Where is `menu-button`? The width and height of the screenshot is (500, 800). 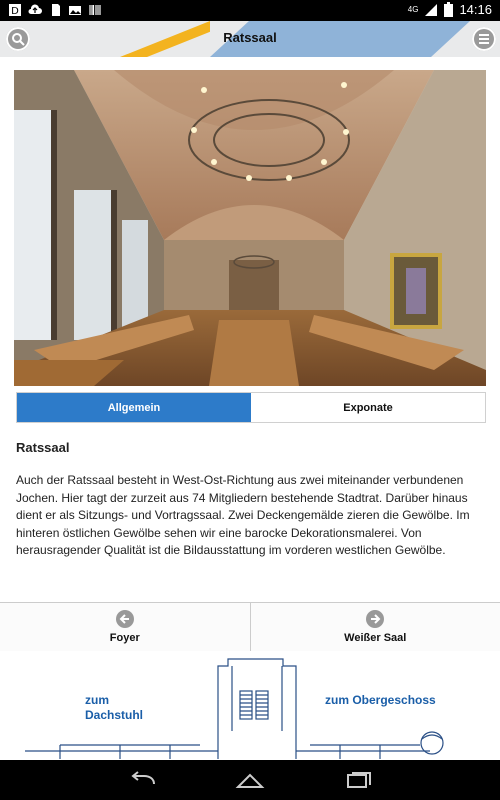
menu-button is located at coordinates (484, 39).